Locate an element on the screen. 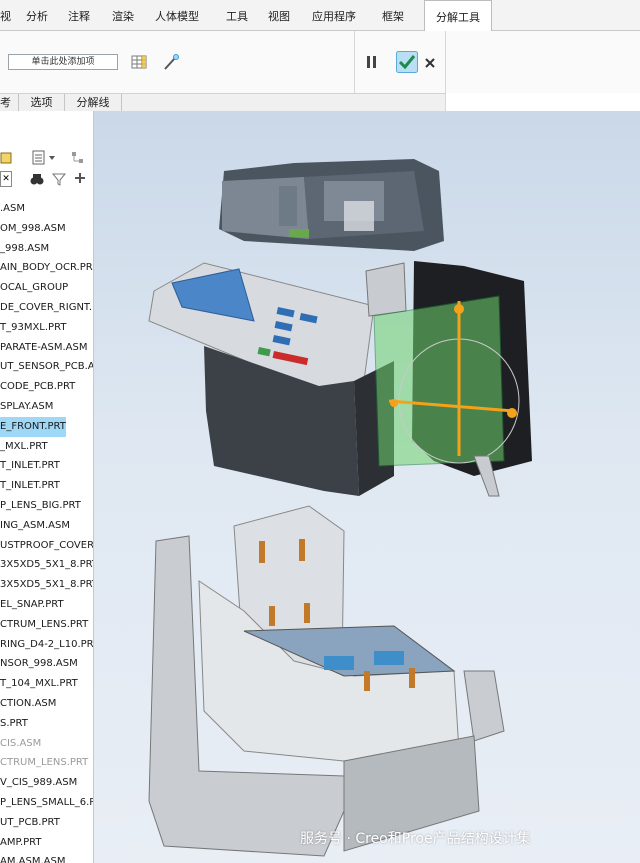  model-tree-item: OCAL_GROUP is located at coordinates (46, 288).